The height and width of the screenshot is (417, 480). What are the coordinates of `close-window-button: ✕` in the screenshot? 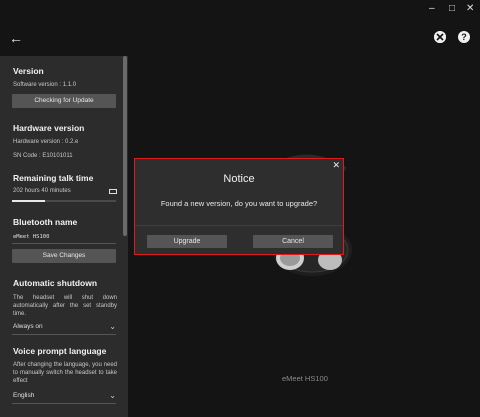 It's located at (470, 9).